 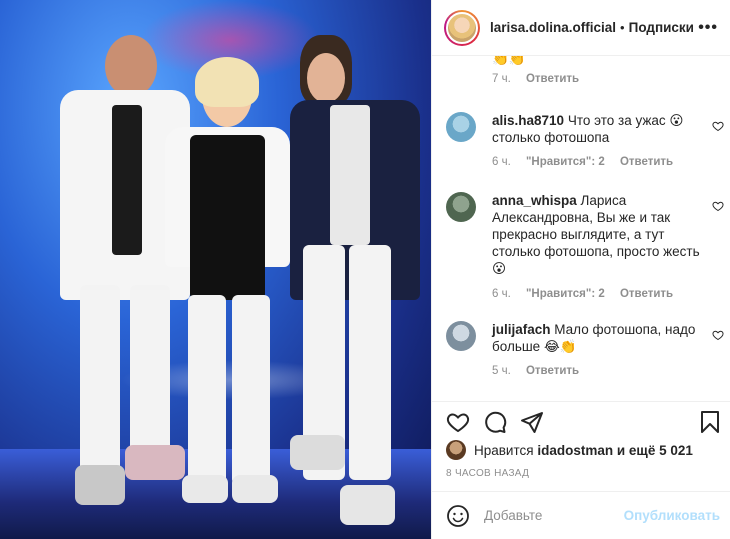 What do you see at coordinates (596, 338) in the screenshot?
I see `comment-body: julijafach Мало фотошопа, надо больше 😂👏` at bounding box center [596, 338].